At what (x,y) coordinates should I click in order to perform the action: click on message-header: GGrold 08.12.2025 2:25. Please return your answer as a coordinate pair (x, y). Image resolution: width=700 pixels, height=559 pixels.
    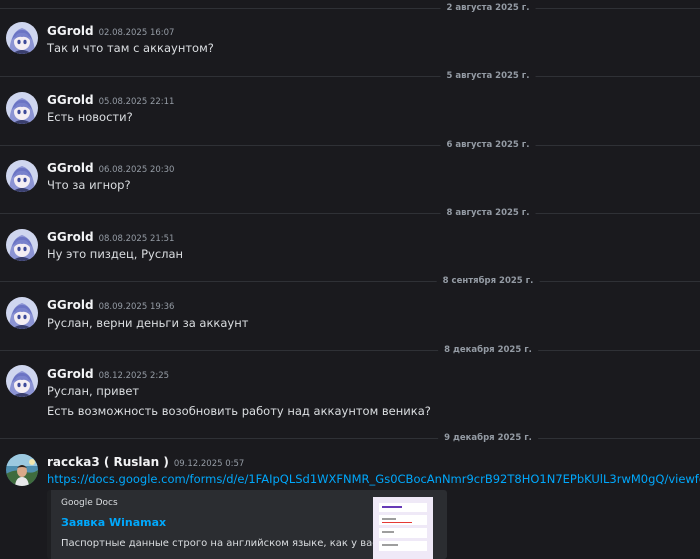
    Looking at the image, I should click on (108, 374).